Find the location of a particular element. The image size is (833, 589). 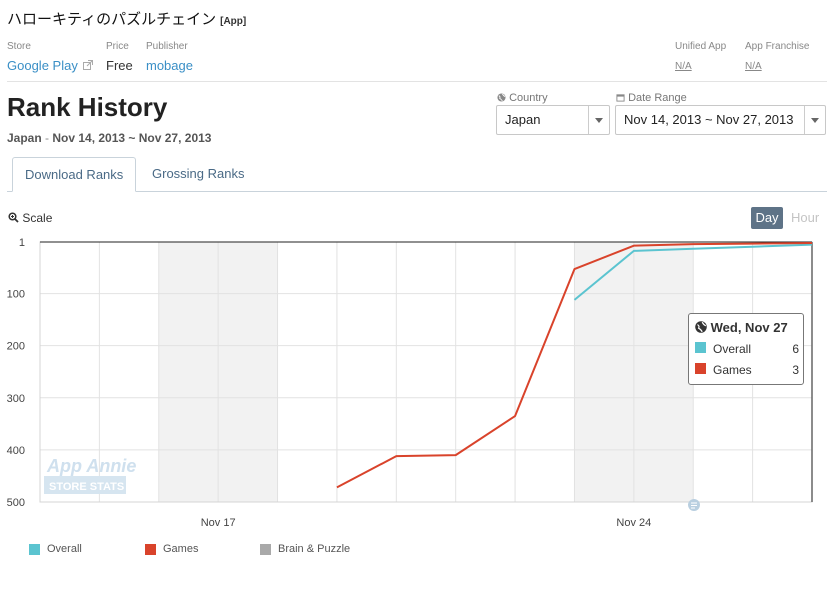

y-tick-label: 100 is located at coordinates (16, 295).